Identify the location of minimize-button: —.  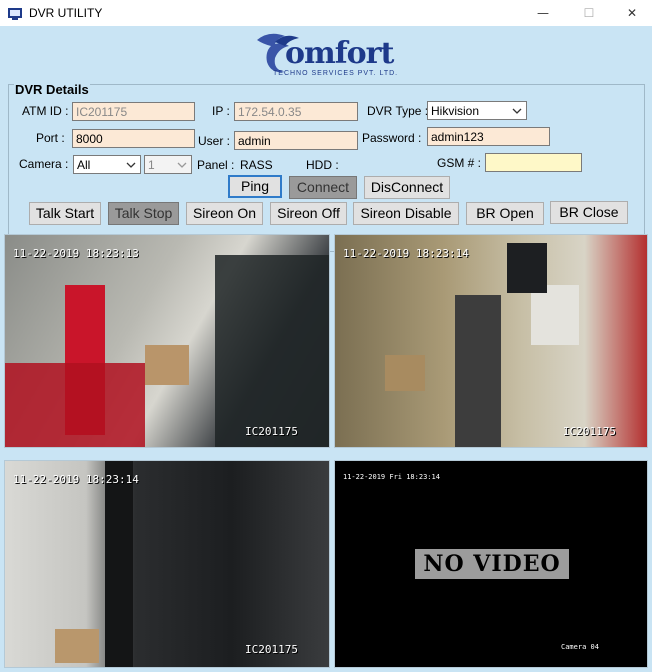
(543, 13).